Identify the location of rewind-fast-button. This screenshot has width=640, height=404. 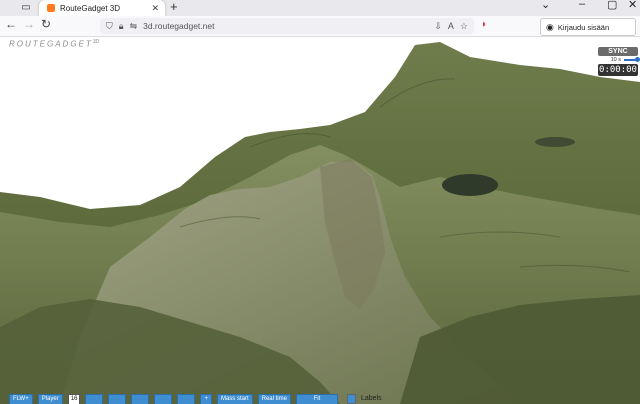
(94, 399).